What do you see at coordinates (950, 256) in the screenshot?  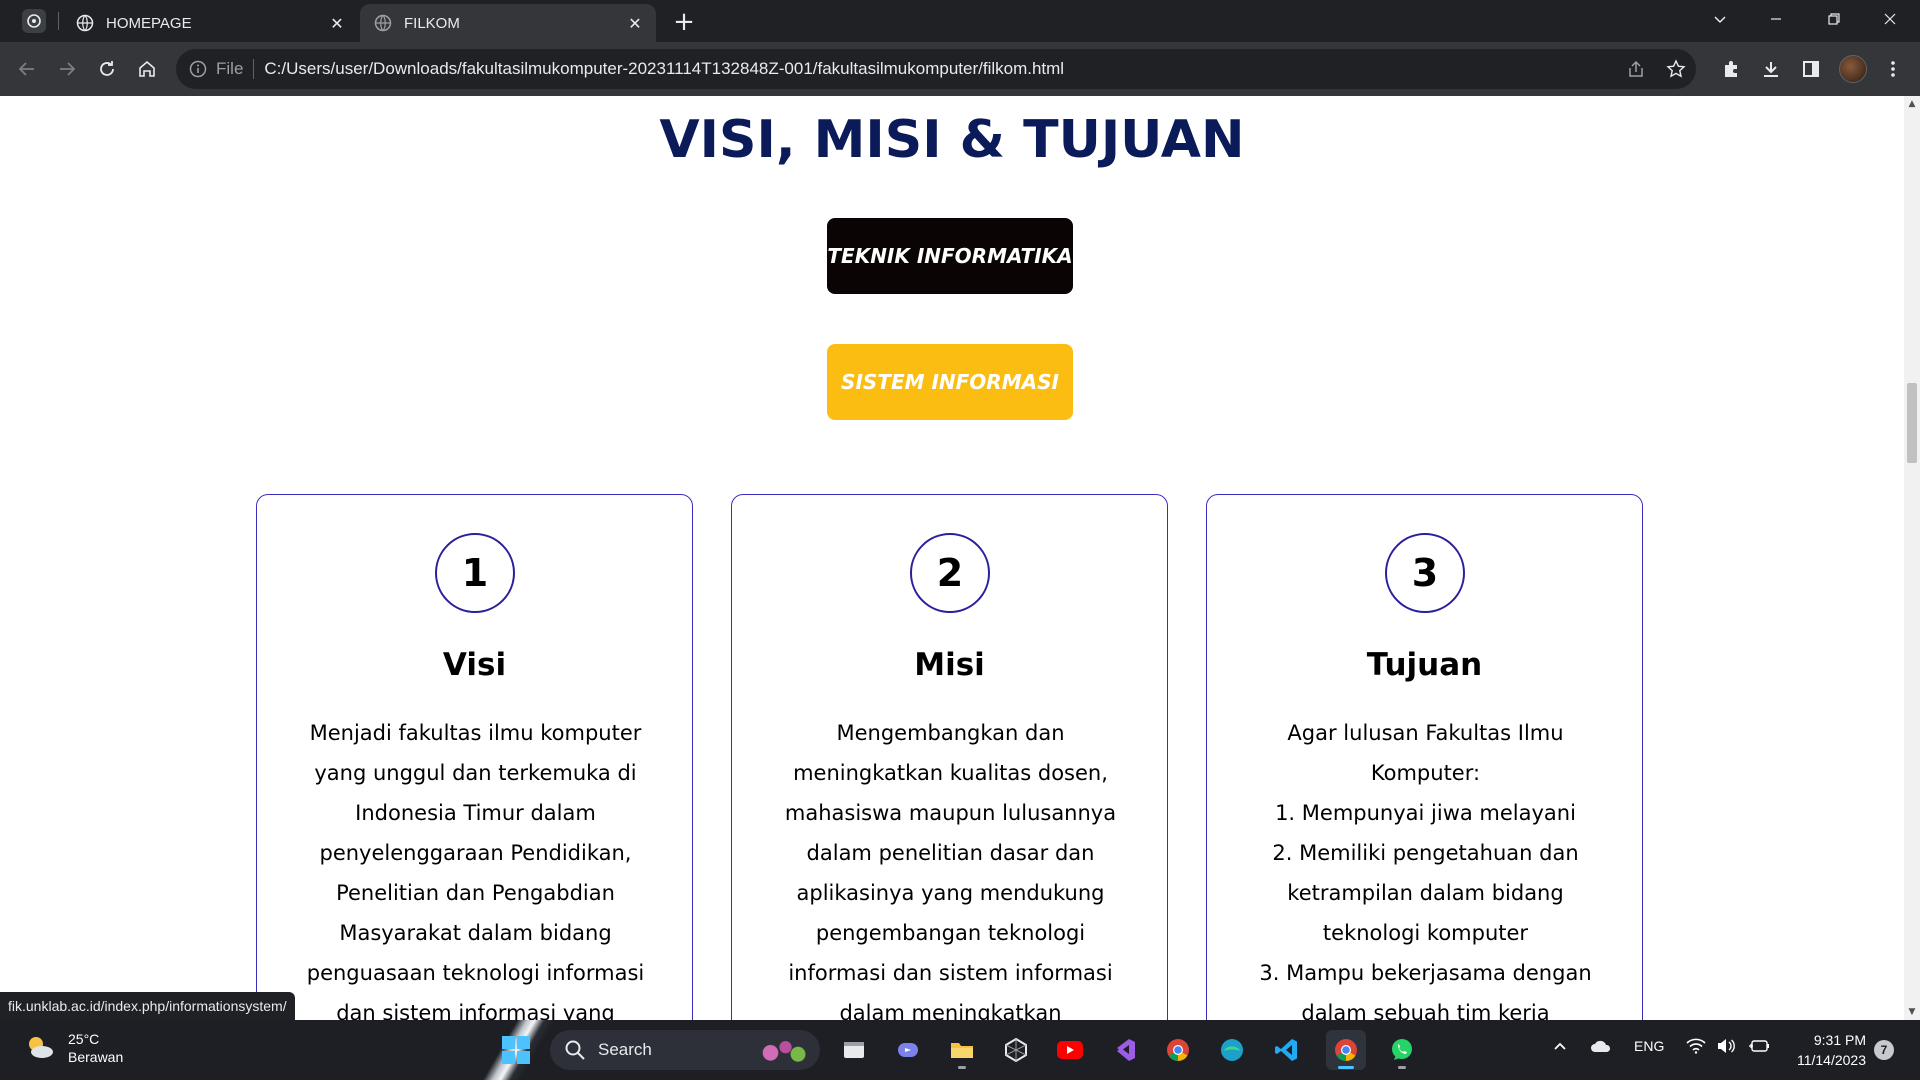 I see `teknik-informatika-button: TEKNIK INFORMATIKA` at bounding box center [950, 256].